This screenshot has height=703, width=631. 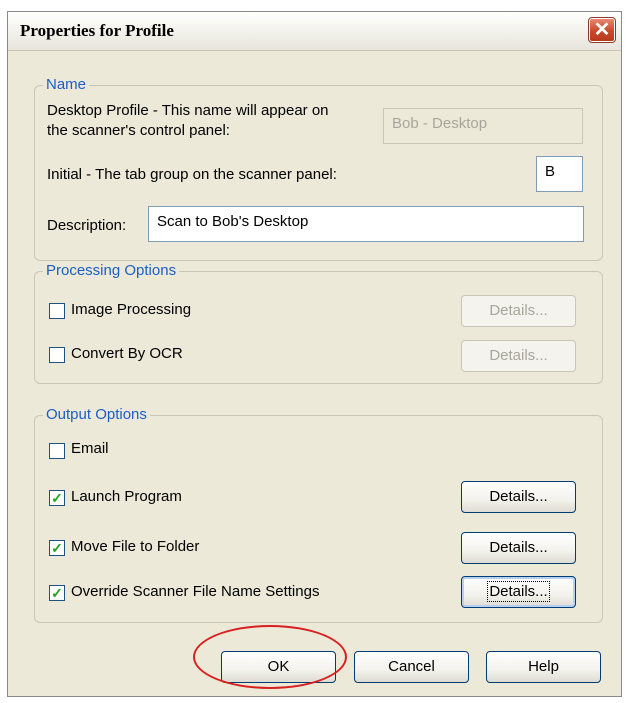 I want to click on window-title: Properties for Profile, so click(x=97, y=30).